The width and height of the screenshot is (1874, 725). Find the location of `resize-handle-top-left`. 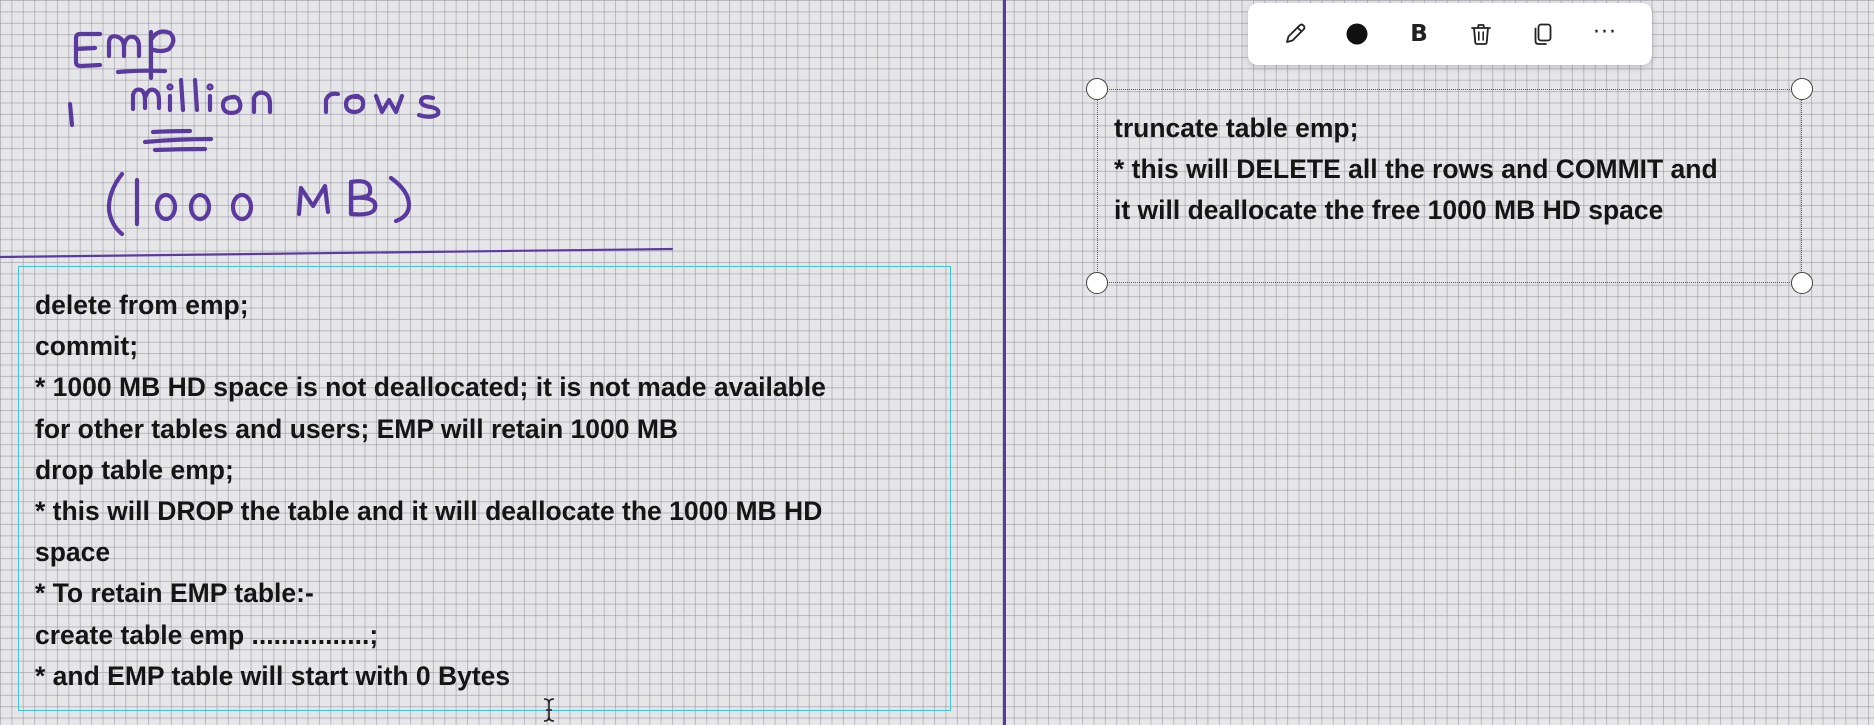

resize-handle-top-left is located at coordinates (1097, 89).